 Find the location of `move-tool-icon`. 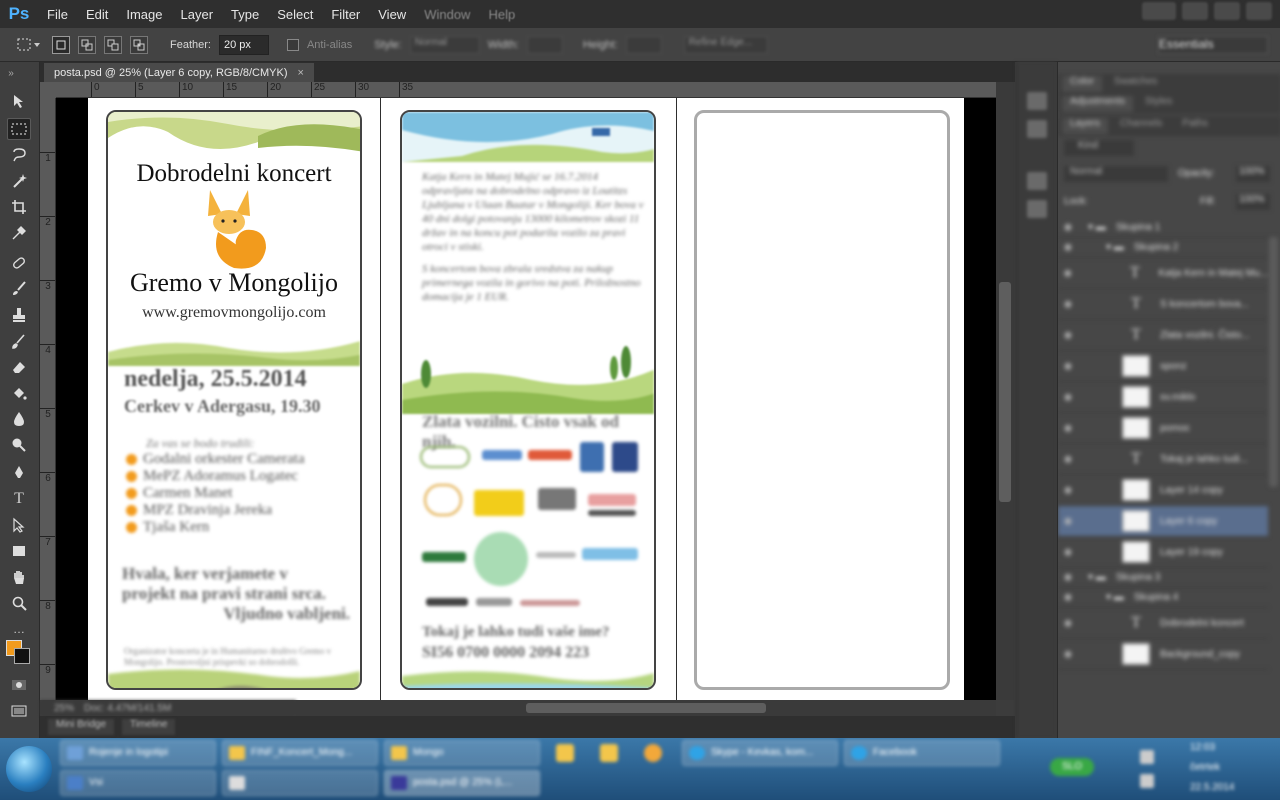

move-tool-icon is located at coordinates (19, 101).